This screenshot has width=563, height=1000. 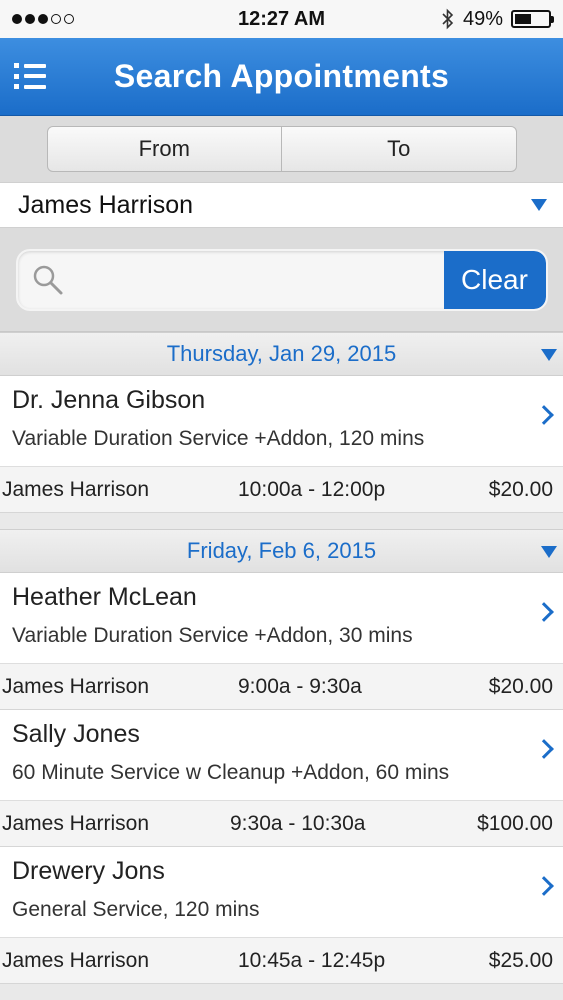 I want to click on page-title: Search Appointments, so click(x=281, y=76).